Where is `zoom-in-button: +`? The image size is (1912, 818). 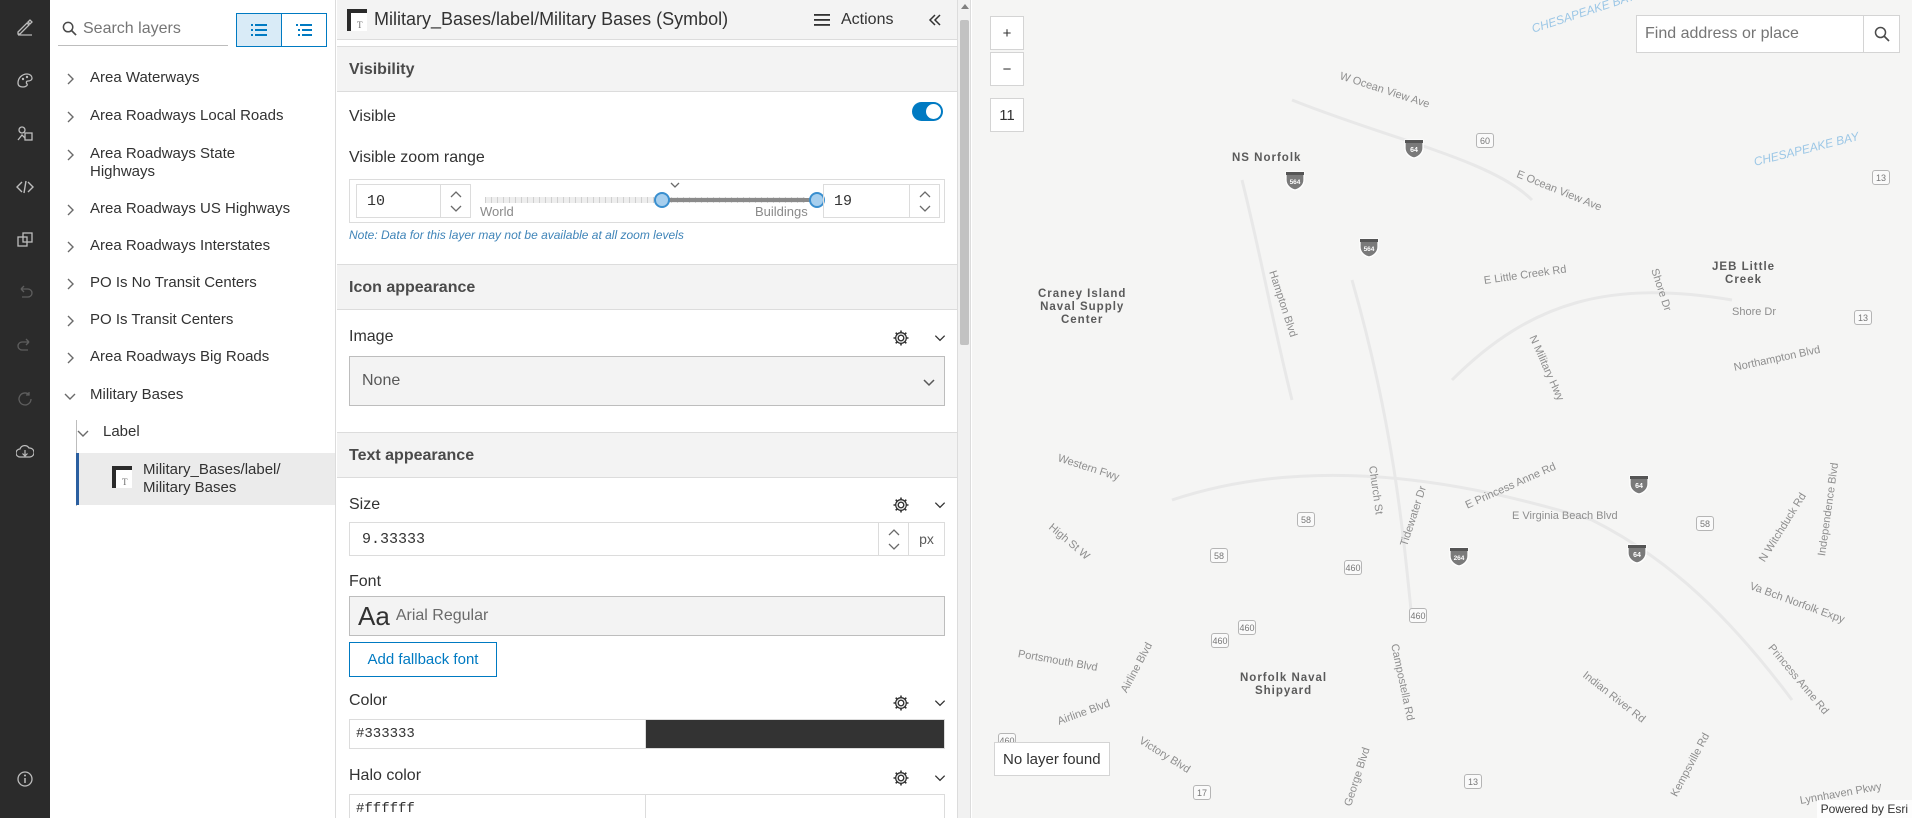
zoom-in-button: + is located at coordinates (1007, 33).